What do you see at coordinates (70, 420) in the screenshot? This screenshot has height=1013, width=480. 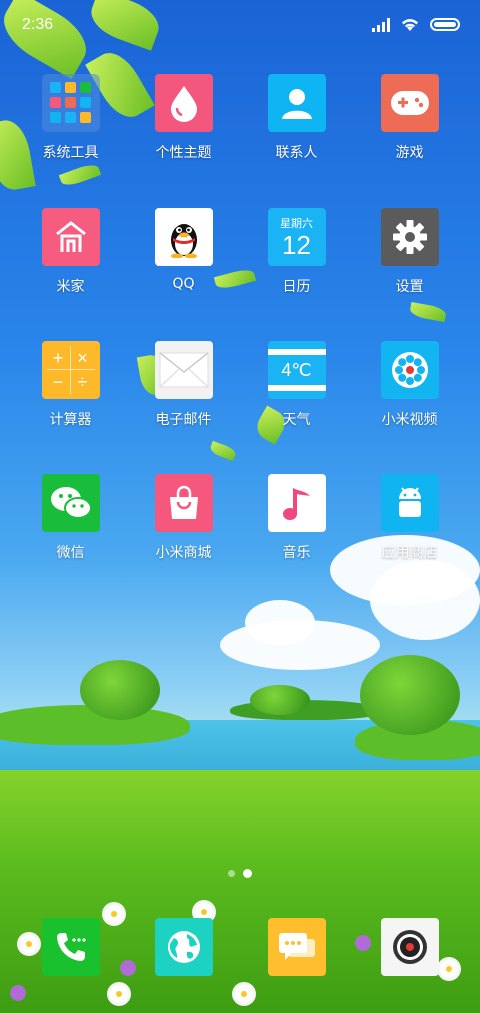 I see `app-label: 计算器` at bounding box center [70, 420].